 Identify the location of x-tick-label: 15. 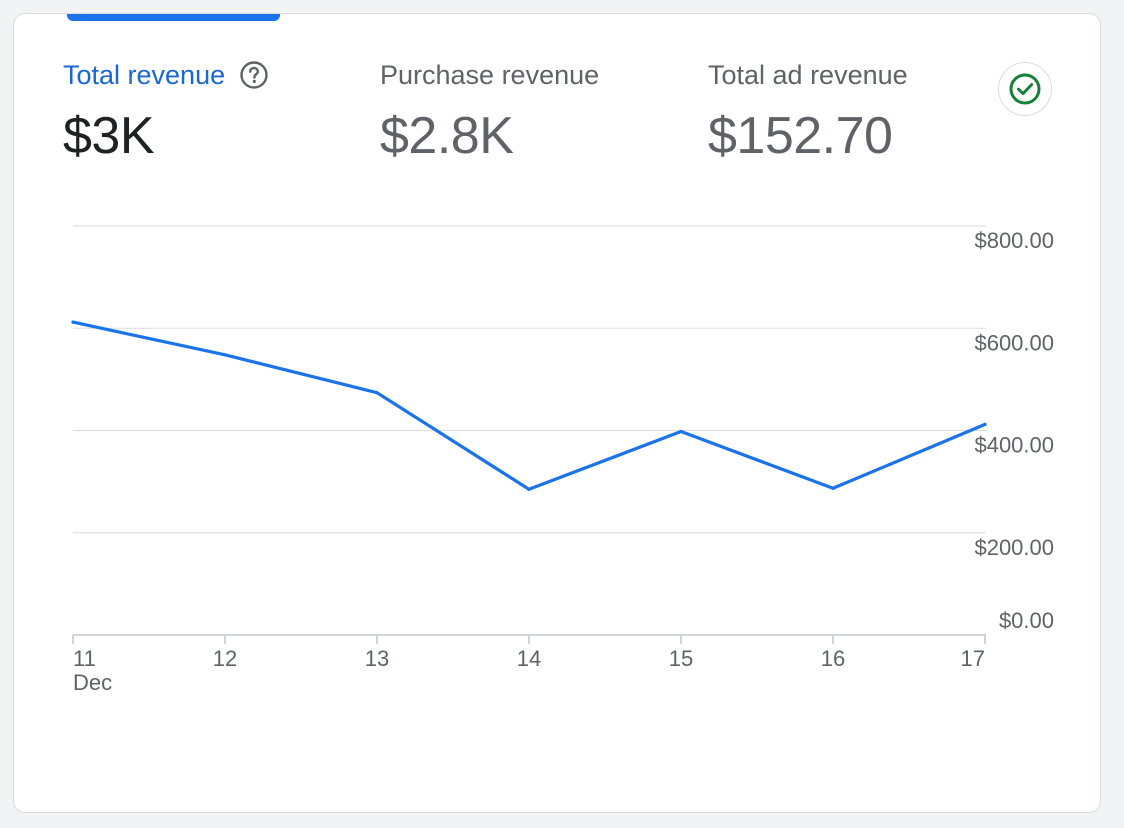
(681, 658).